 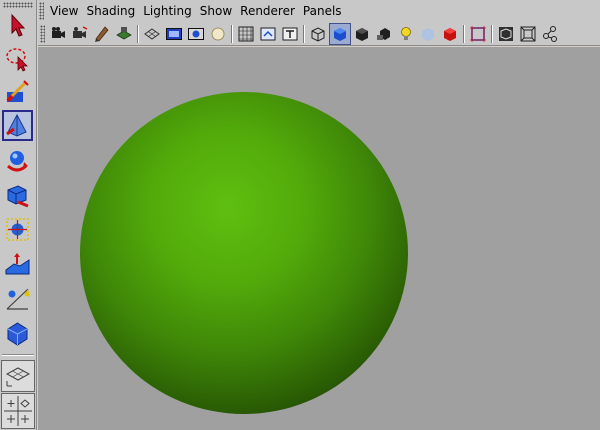 I want to click on select-camera-icon, so click(x=58, y=32).